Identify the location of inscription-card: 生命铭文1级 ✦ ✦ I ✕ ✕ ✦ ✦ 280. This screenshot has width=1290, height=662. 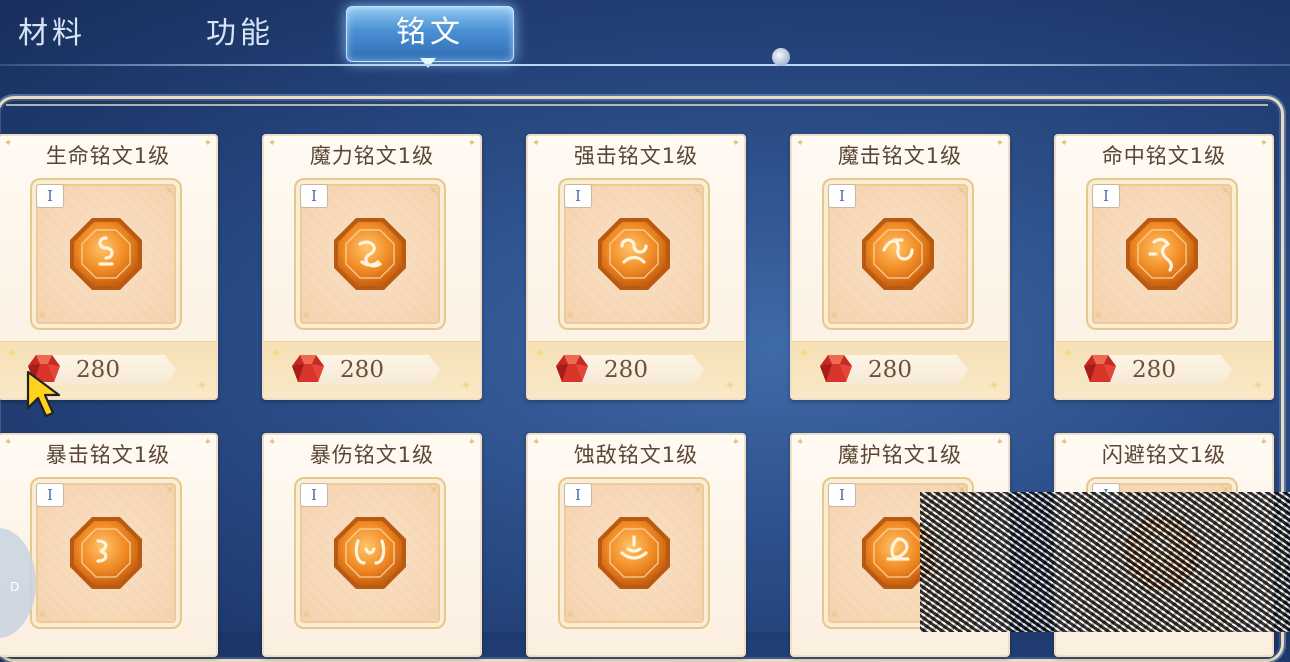
(109, 267).